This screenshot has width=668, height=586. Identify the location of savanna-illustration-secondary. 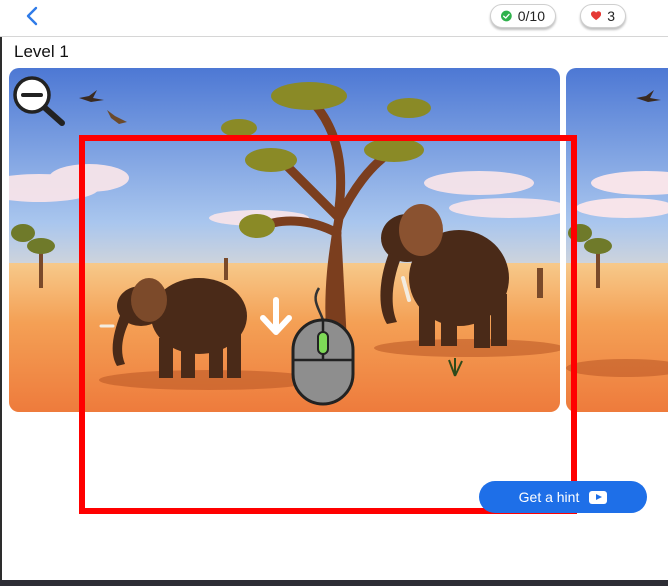
(617, 240).